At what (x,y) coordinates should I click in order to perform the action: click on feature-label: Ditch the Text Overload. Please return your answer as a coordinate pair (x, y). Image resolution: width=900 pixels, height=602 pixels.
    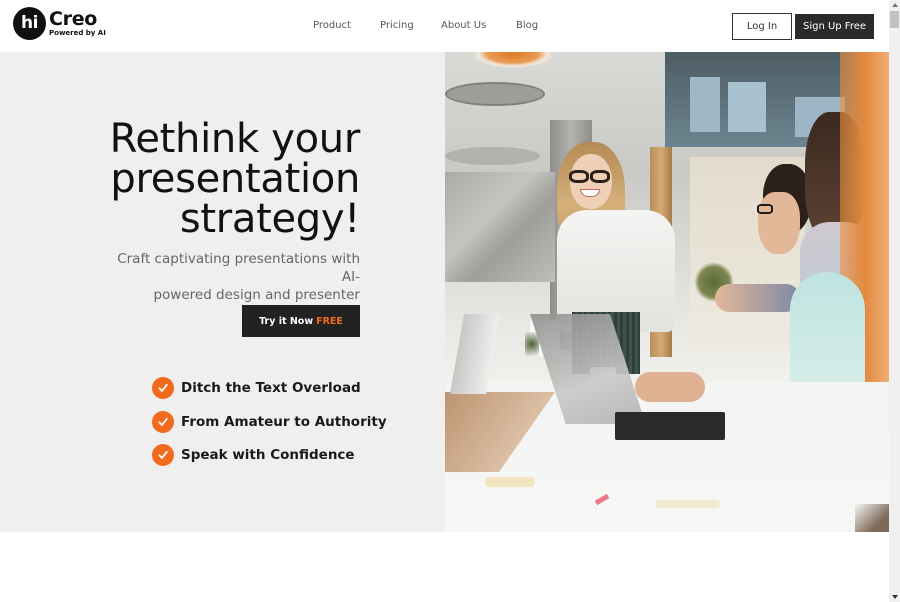
    Looking at the image, I should click on (271, 388).